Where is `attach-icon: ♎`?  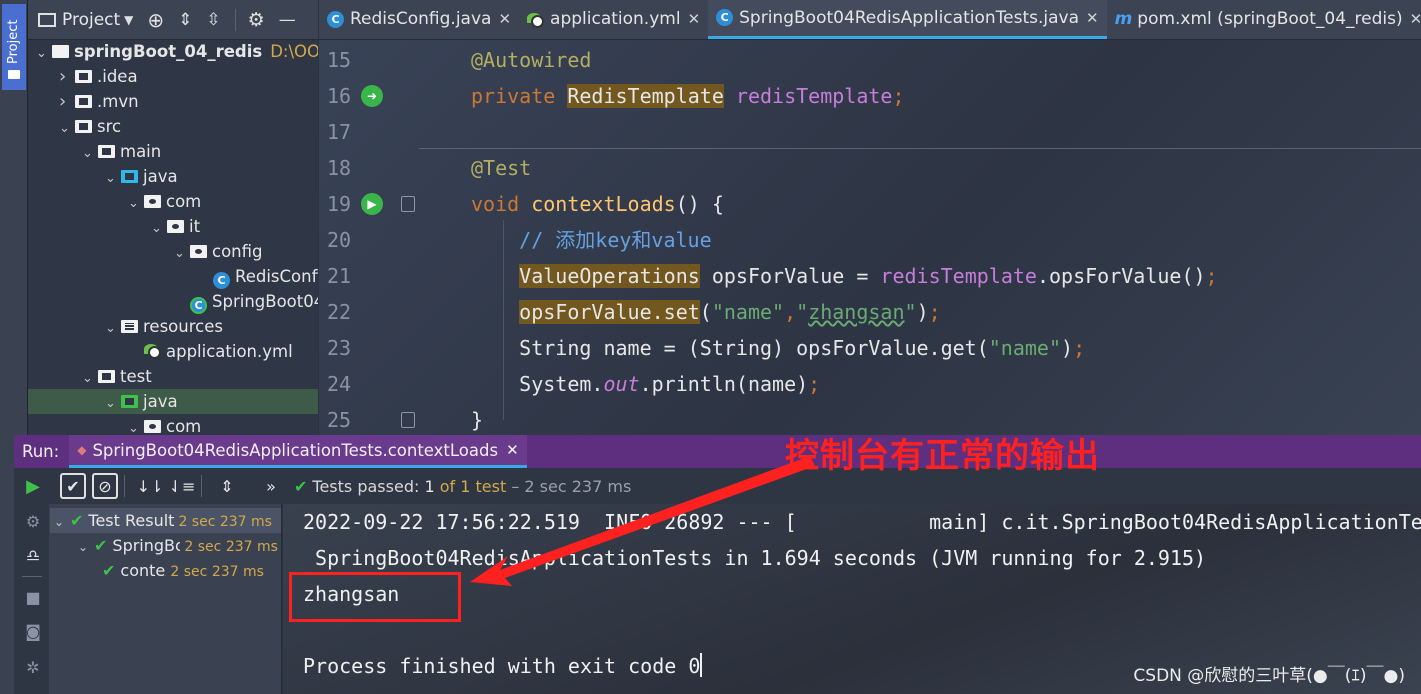
attach-icon: ♎ is located at coordinates (33, 556).